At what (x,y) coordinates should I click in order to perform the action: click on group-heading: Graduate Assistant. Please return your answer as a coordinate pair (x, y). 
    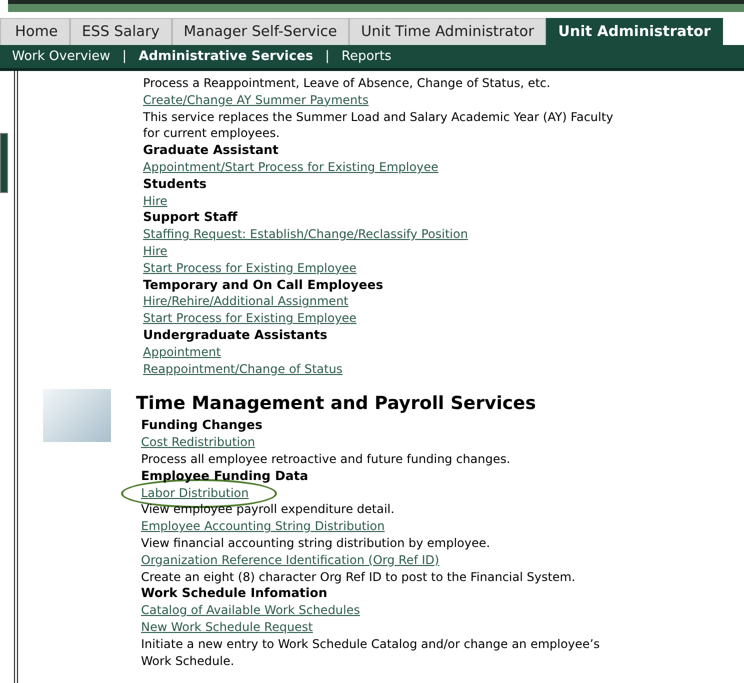
    Looking at the image, I should click on (211, 150).